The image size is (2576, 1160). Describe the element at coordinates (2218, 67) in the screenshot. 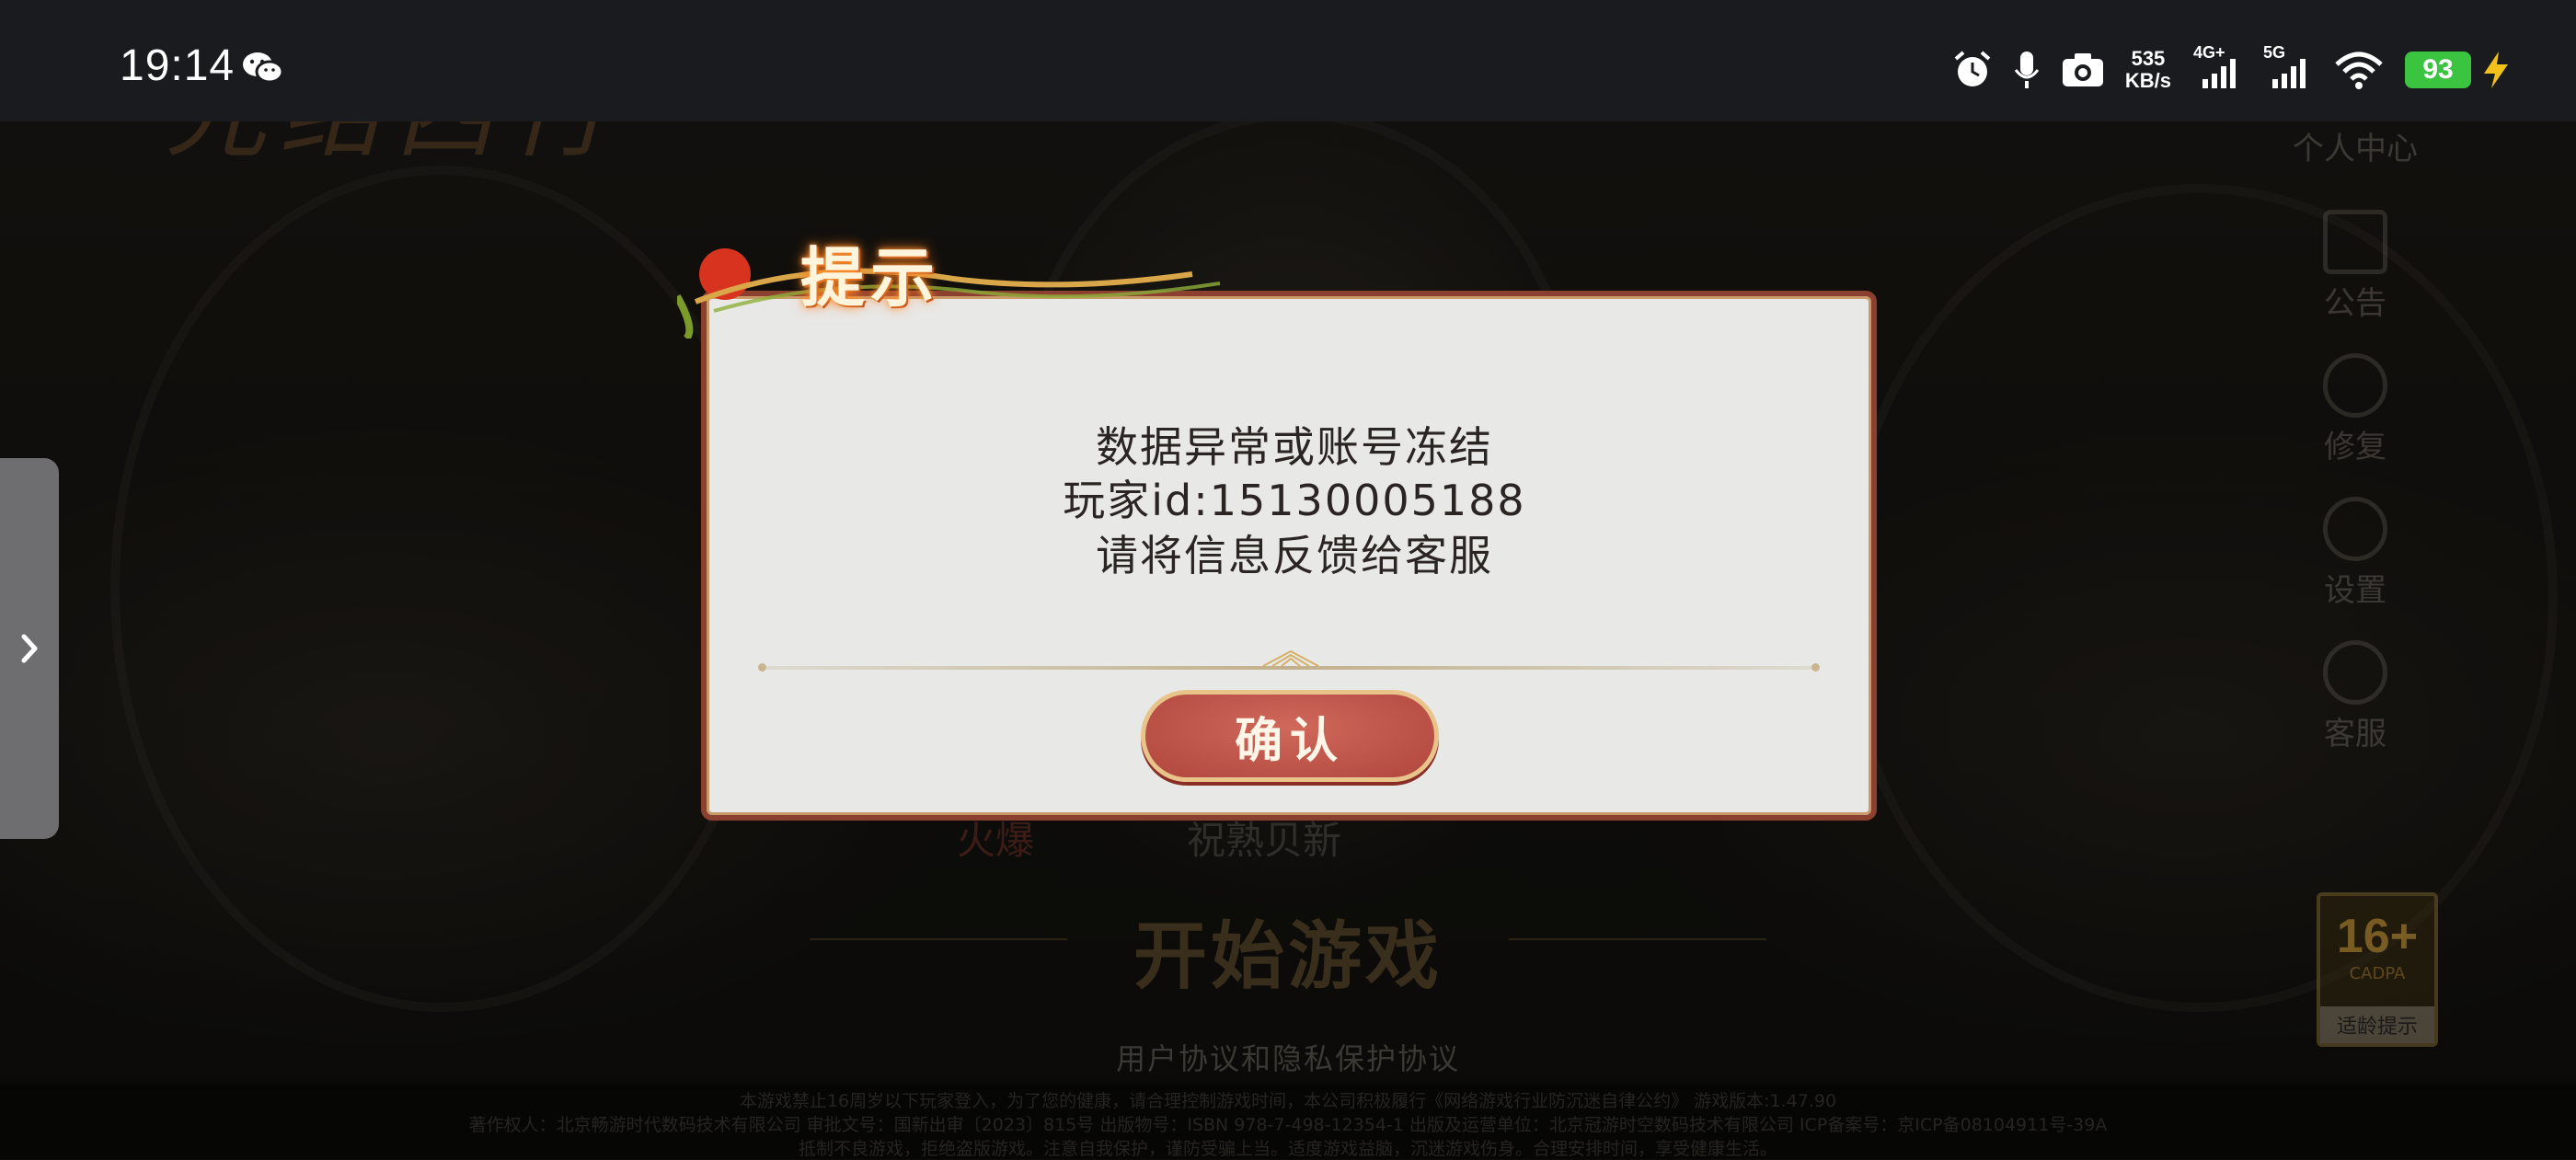

I see `signal-4g-icon: 4G+` at that location.